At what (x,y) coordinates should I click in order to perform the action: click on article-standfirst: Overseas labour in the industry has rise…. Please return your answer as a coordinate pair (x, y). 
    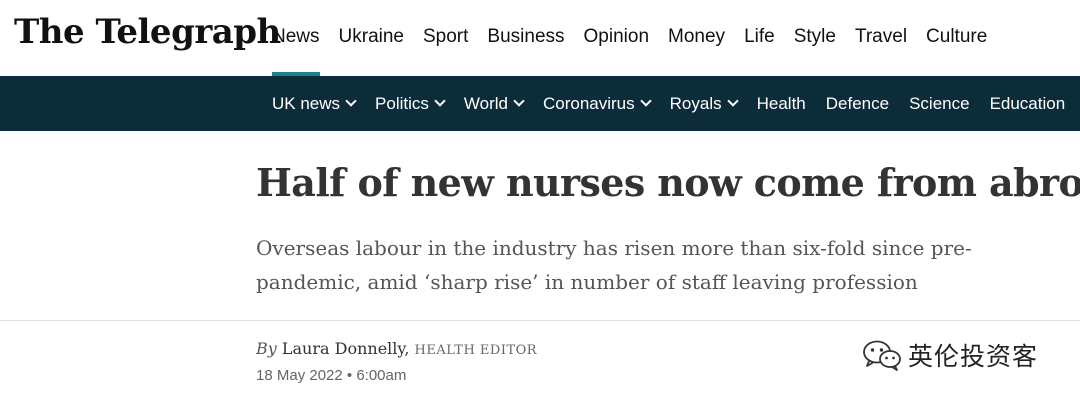
    Looking at the image, I should click on (614, 265).